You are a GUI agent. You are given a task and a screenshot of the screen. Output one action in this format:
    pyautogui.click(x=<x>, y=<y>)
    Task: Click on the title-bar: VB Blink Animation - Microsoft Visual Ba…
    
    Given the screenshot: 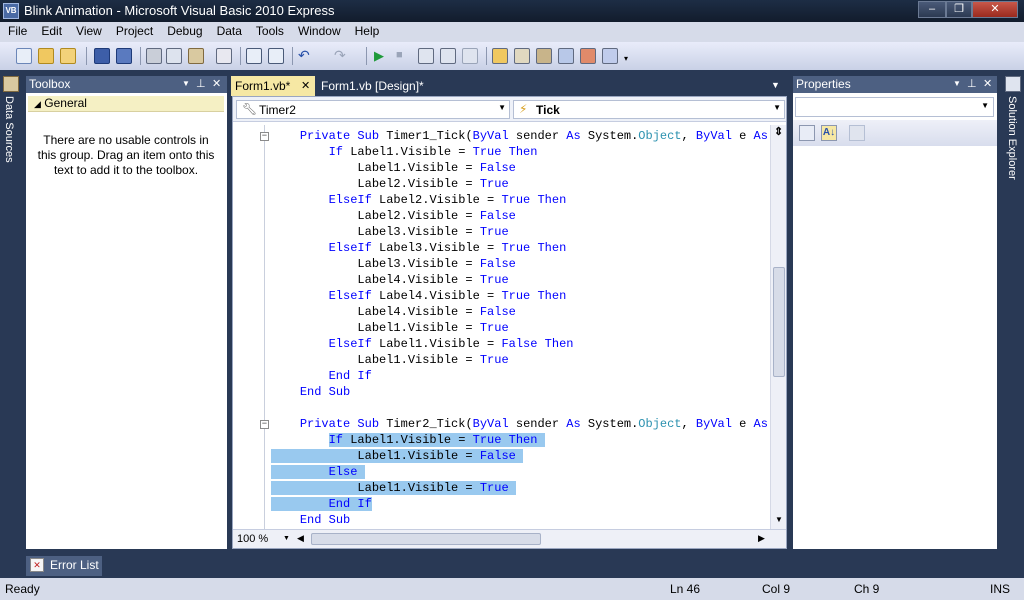 What is the action you would take?
    pyautogui.click(x=512, y=11)
    